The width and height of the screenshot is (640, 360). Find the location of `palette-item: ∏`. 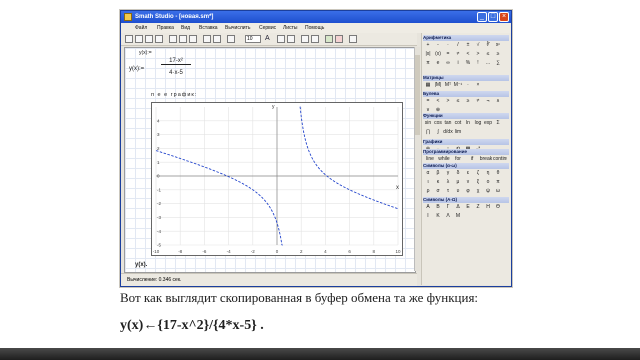

palette-item: ∏ is located at coordinates (428, 132).